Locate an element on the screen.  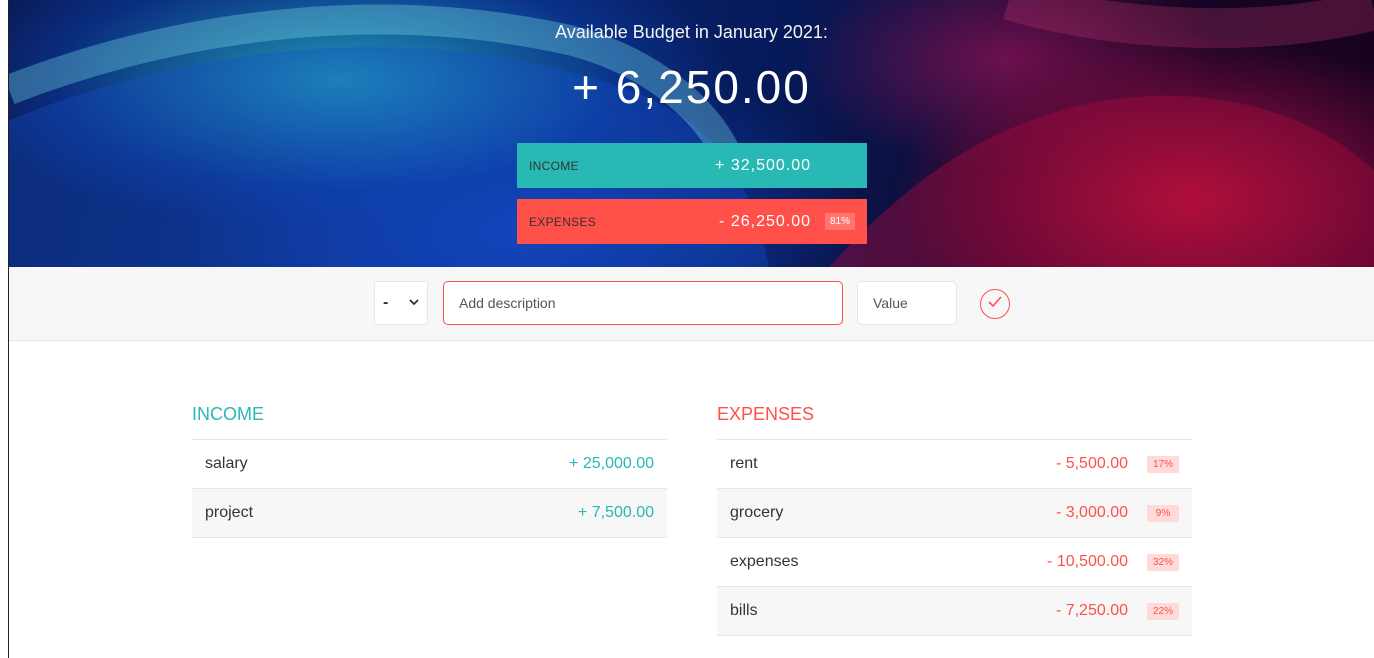
item-description: bills is located at coordinates (744, 610).